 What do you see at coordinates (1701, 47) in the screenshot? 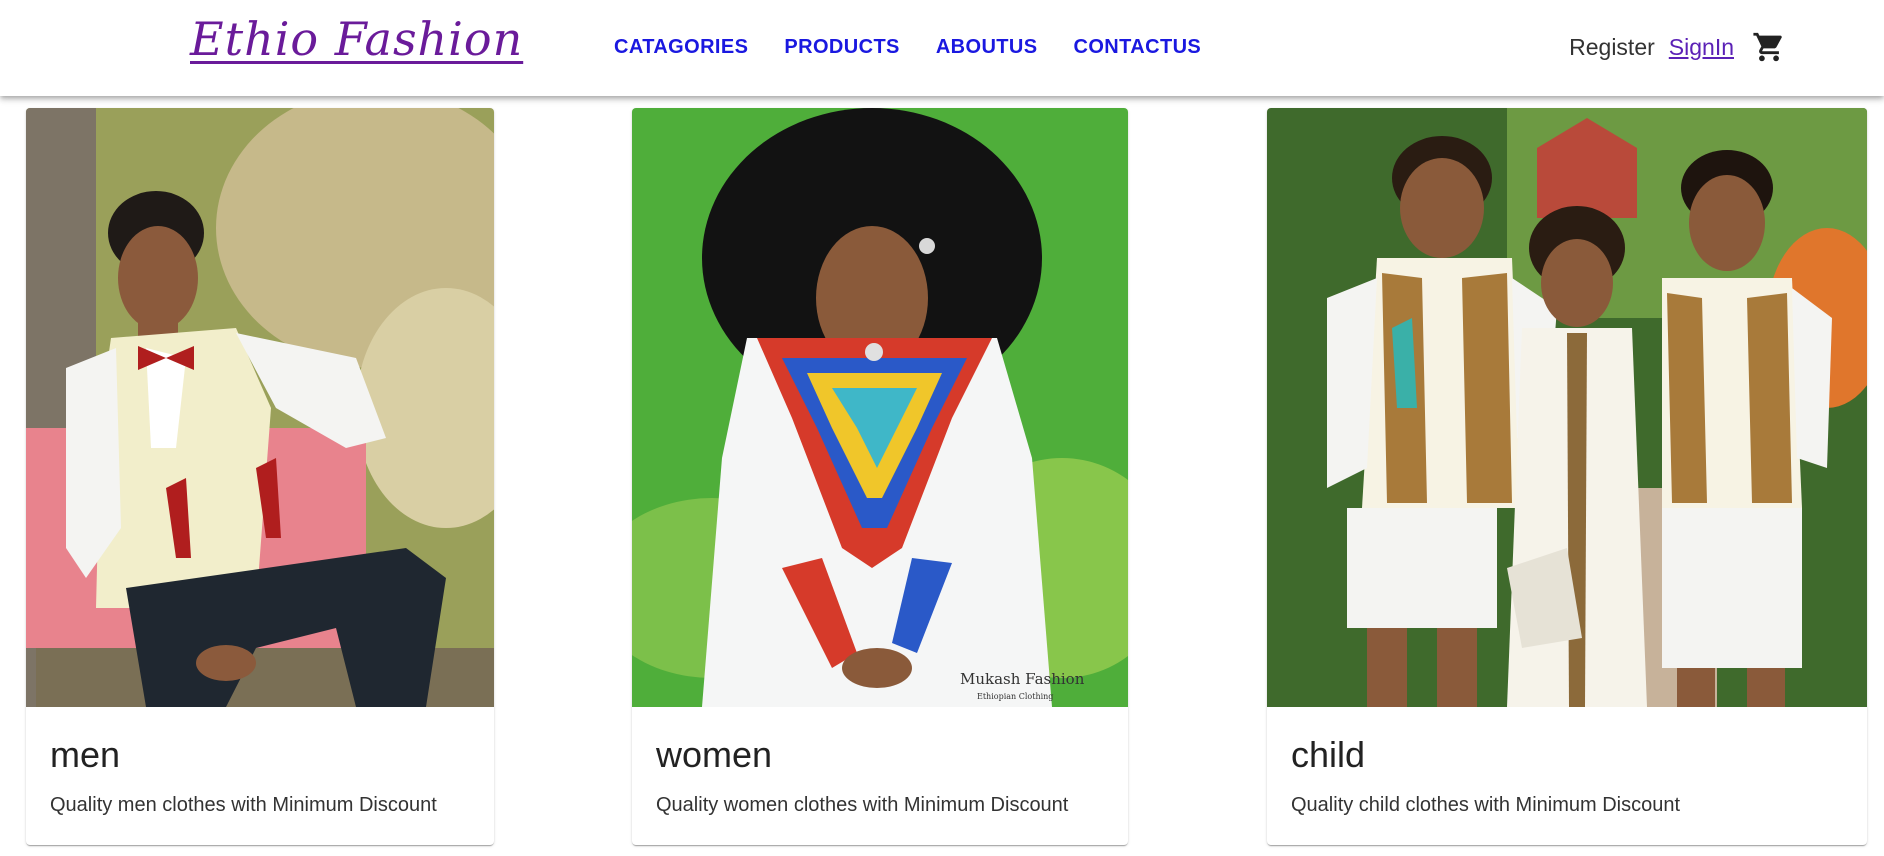
I see `signin-link: SignIn` at bounding box center [1701, 47].